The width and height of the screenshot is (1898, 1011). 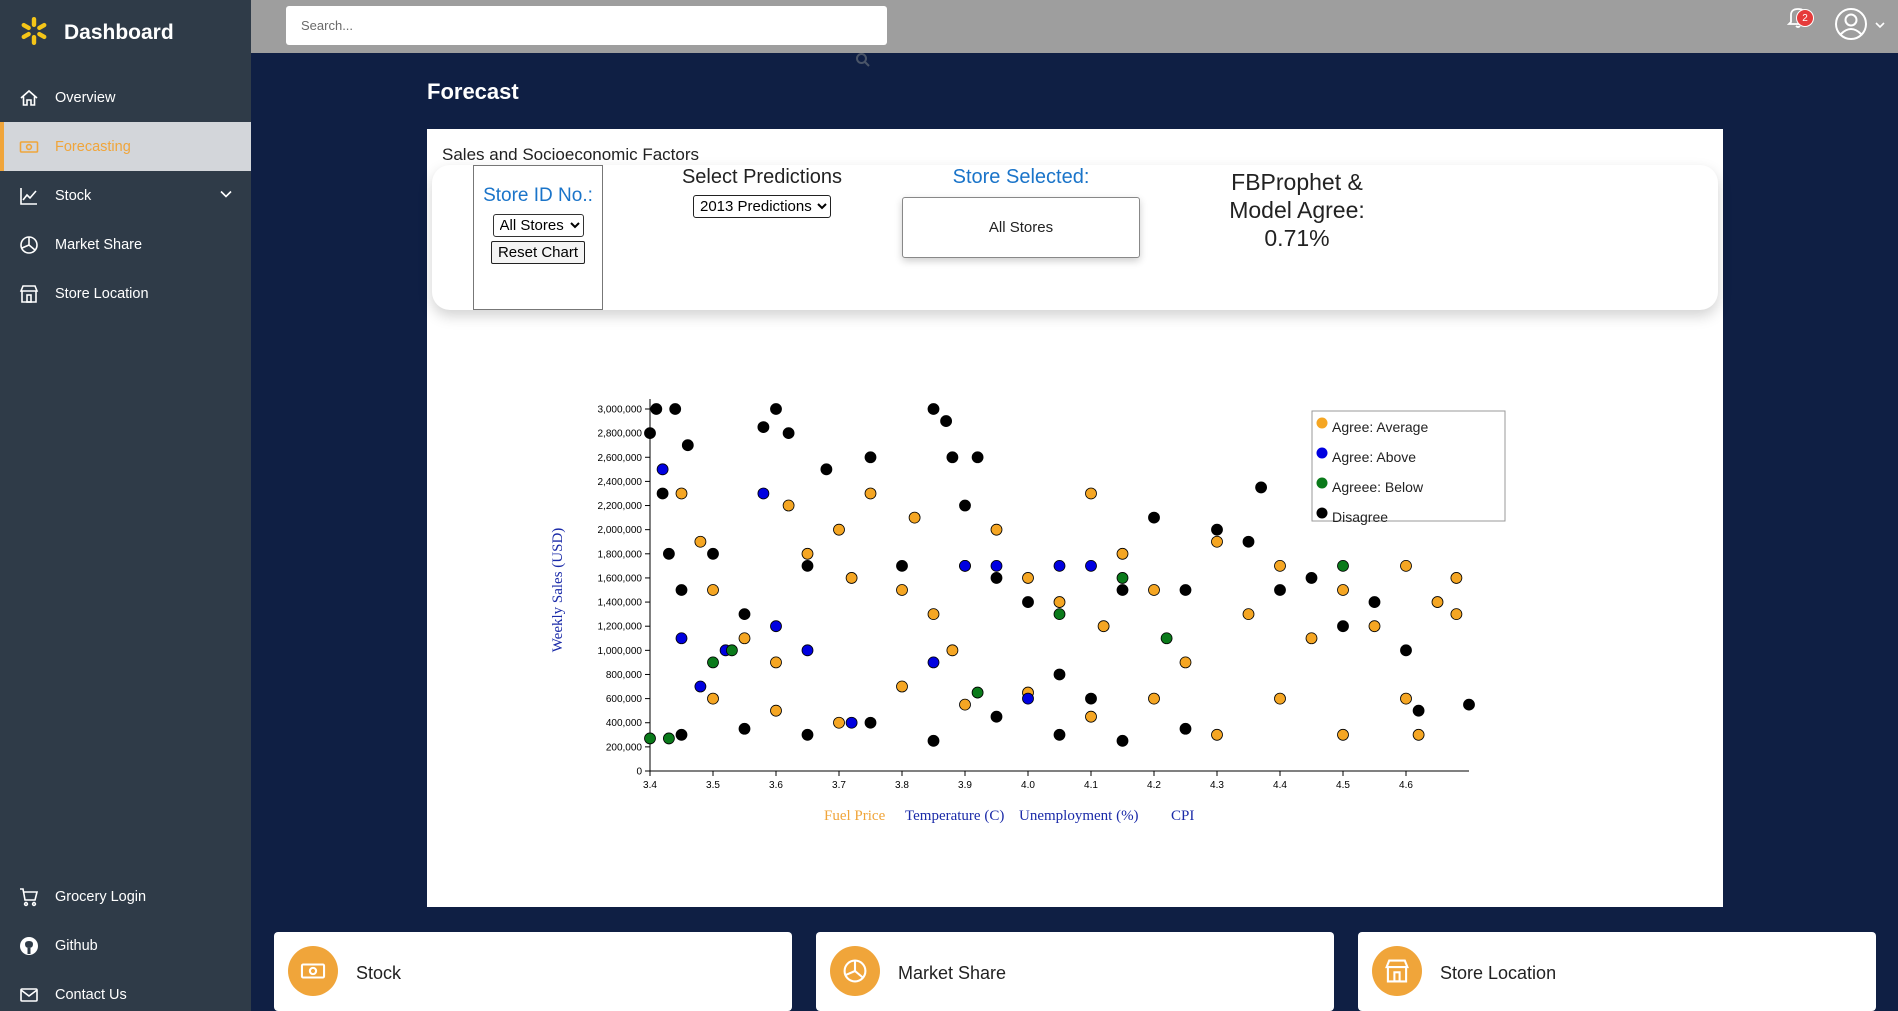 I want to click on y-tick-label: 400,000, so click(x=624, y=723).